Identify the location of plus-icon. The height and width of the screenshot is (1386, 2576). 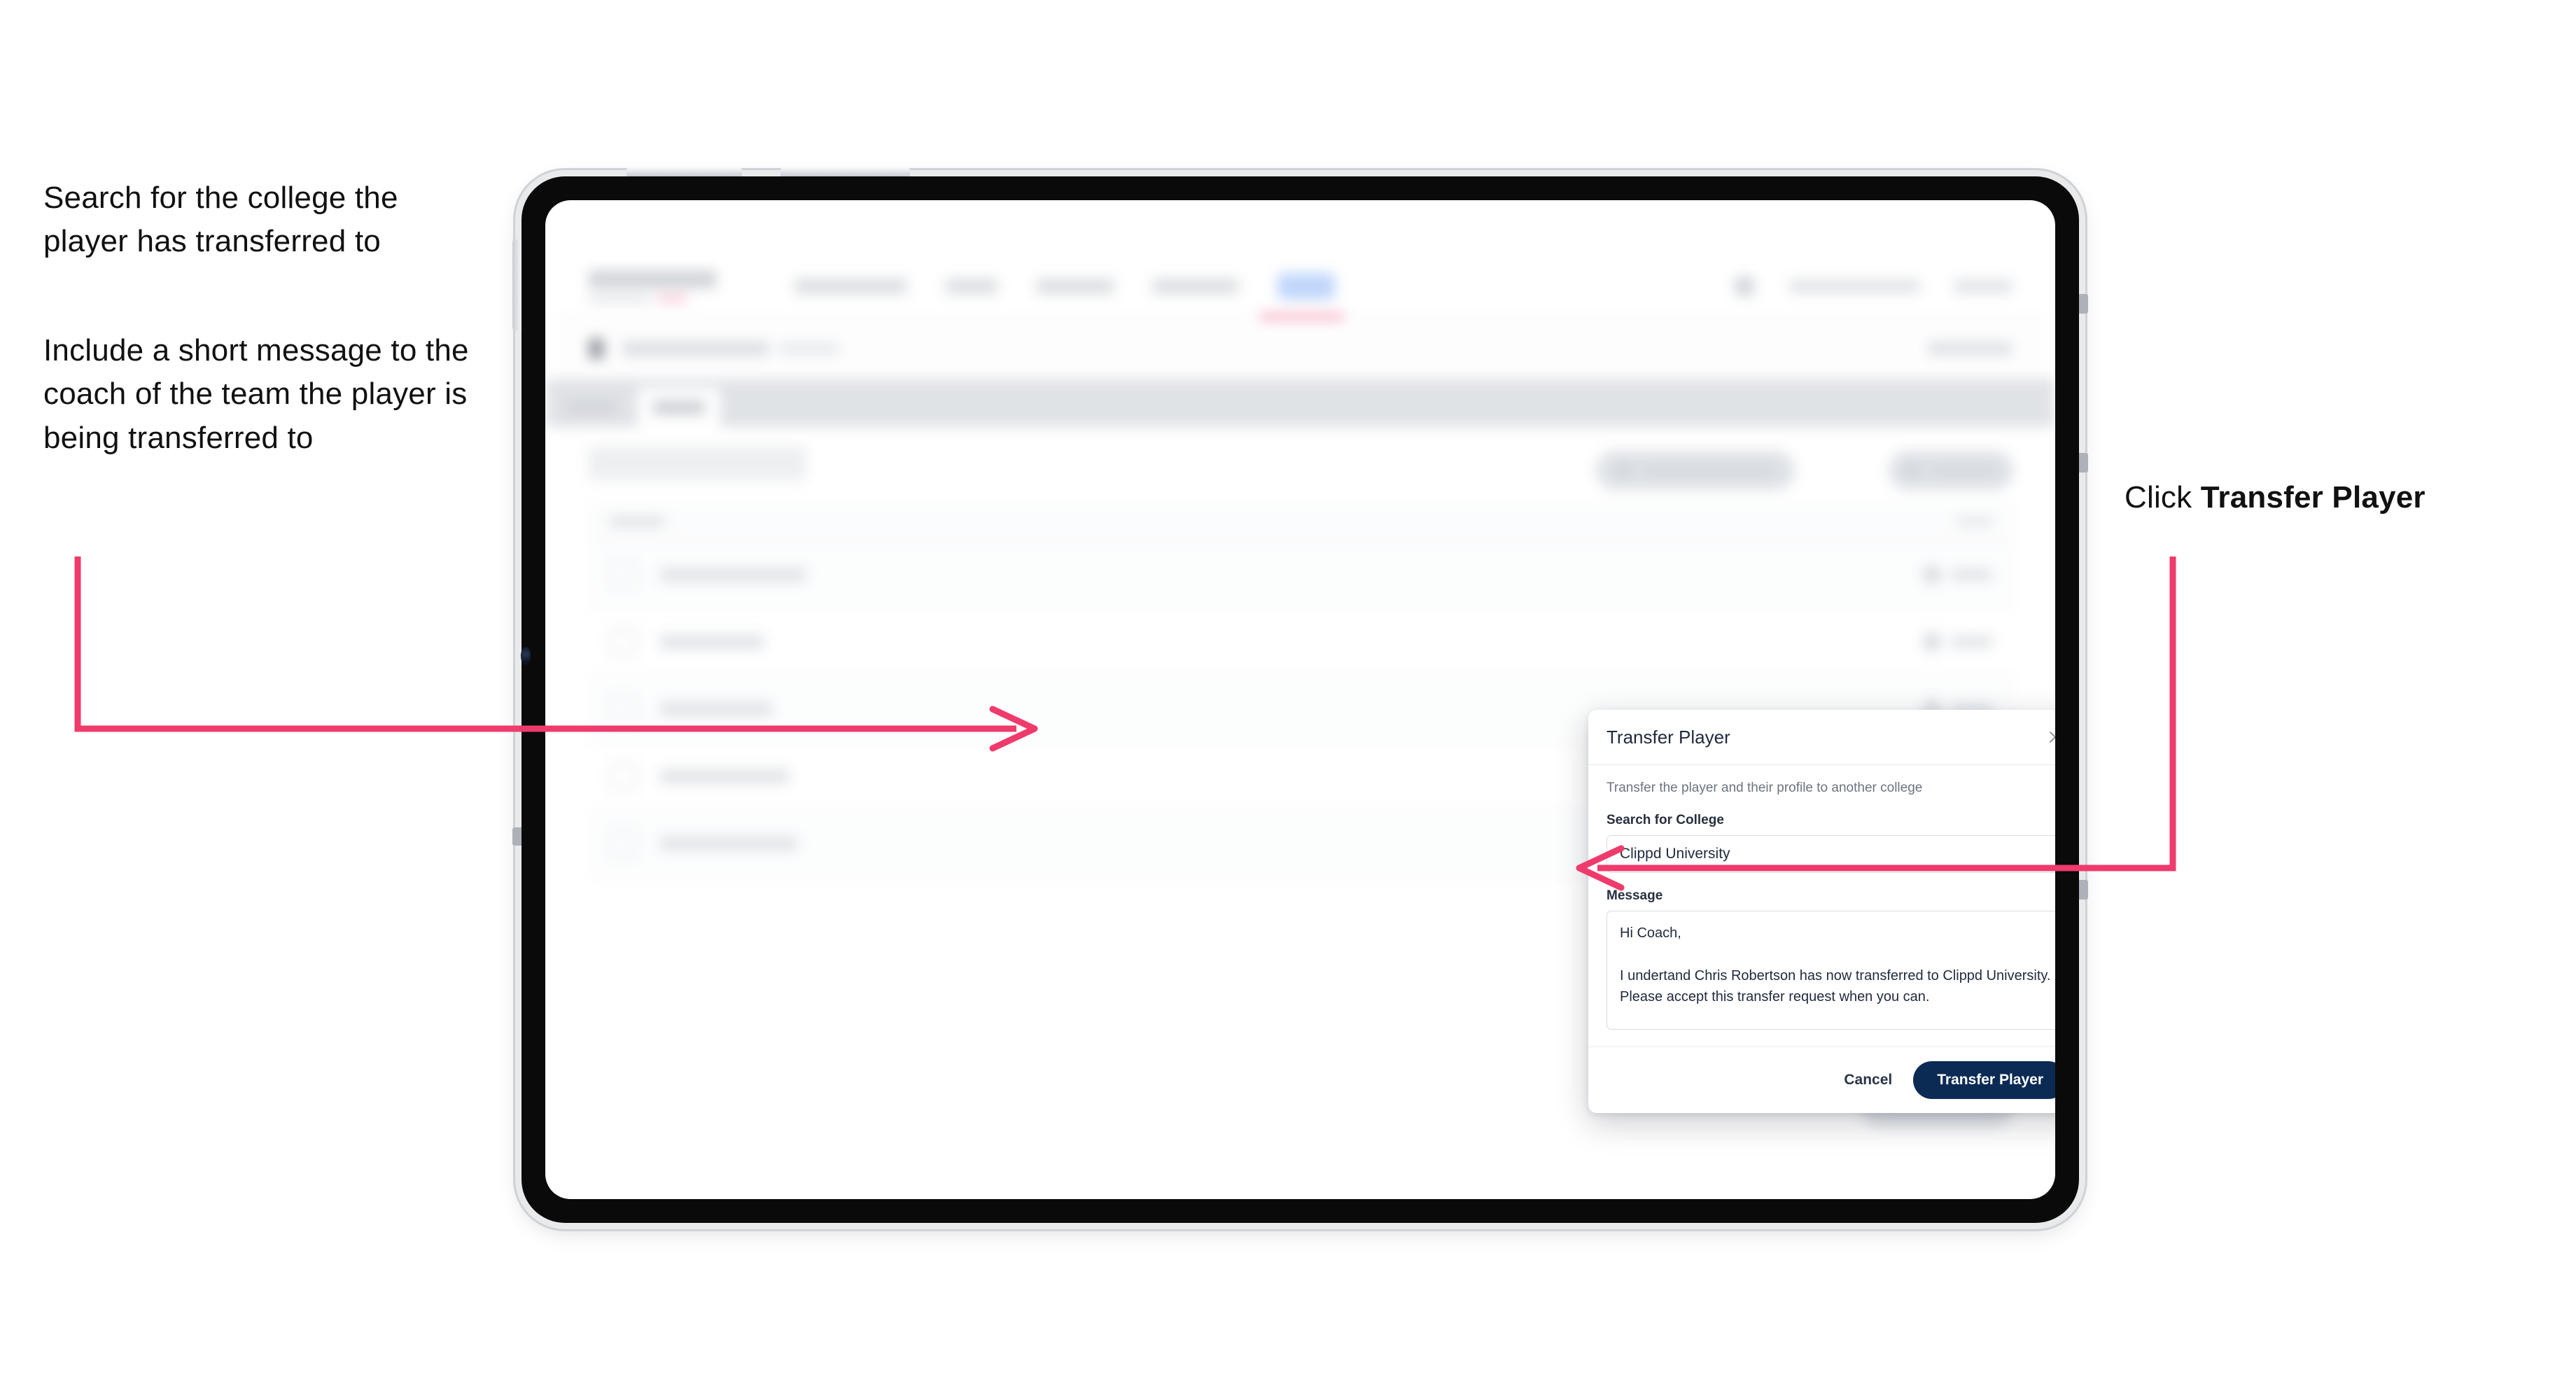
(1912, 470).